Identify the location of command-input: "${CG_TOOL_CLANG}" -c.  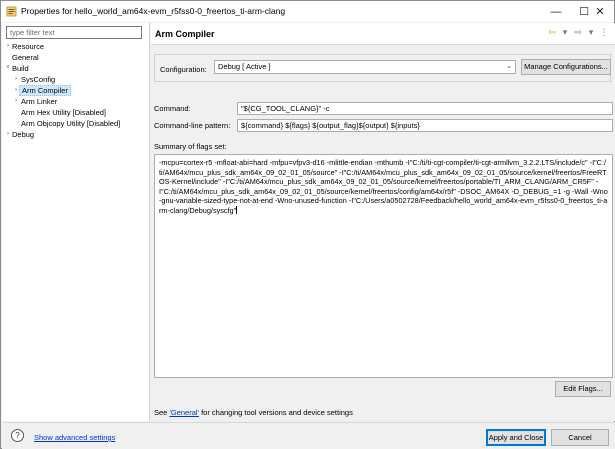
(425, 108).